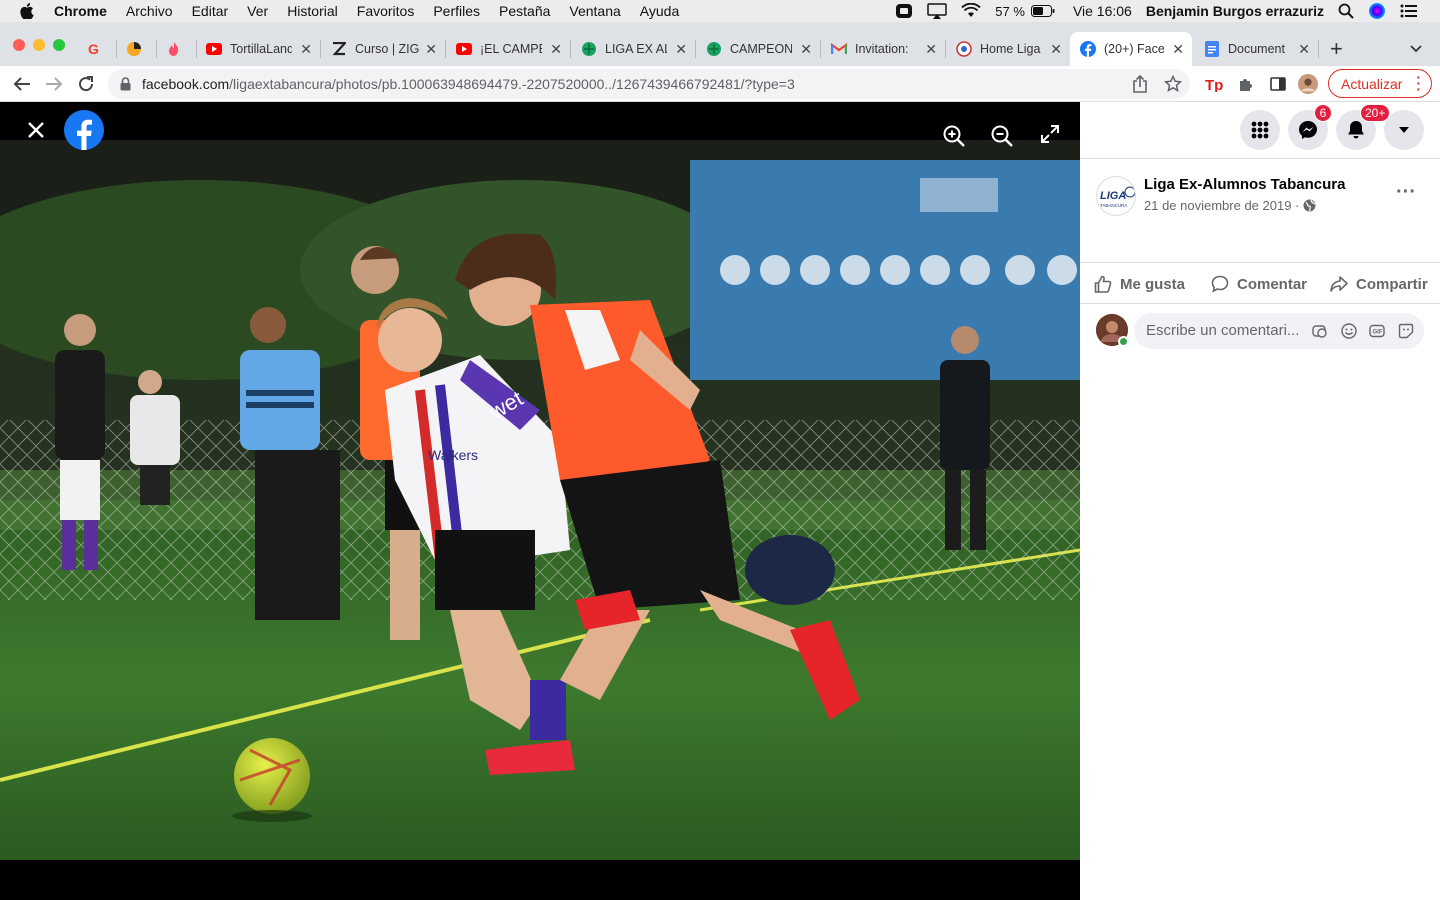 The height and width of the screenshot is (900, 1440). What do you see at coordinates (1418, 83) in the screenshot?
I see `kebab-menu-icon: · · ·` at bounding box center [1418, 83].